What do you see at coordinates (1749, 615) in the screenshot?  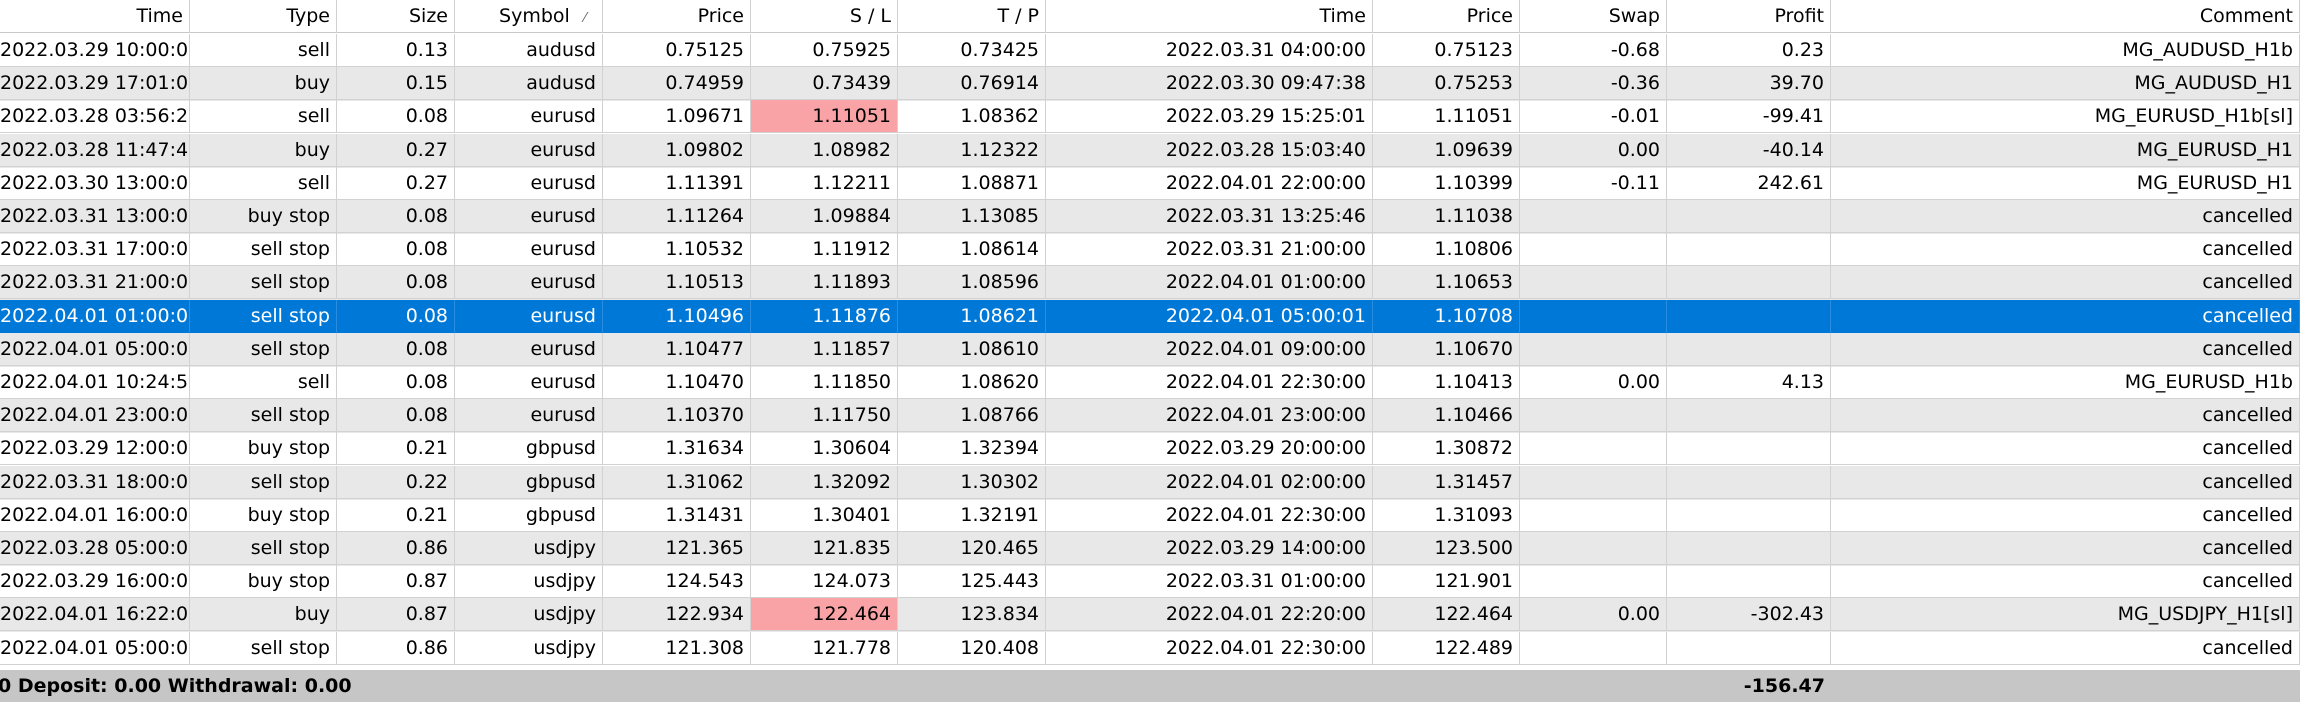 I see `cell-profit: -302.43` at bounding box center [1749, 615].